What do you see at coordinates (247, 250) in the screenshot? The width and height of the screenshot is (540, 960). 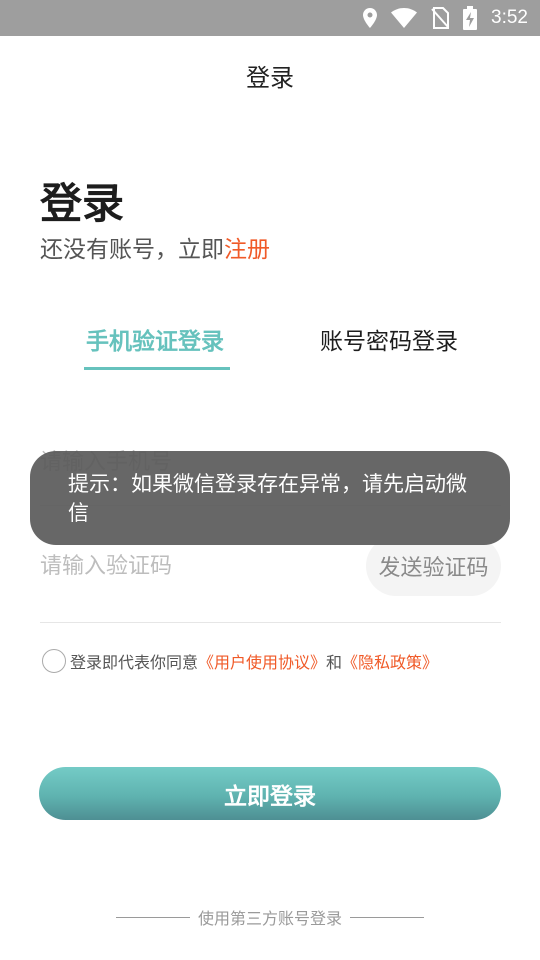 I see `register-link: 注册` at bounding box center [247, 250].